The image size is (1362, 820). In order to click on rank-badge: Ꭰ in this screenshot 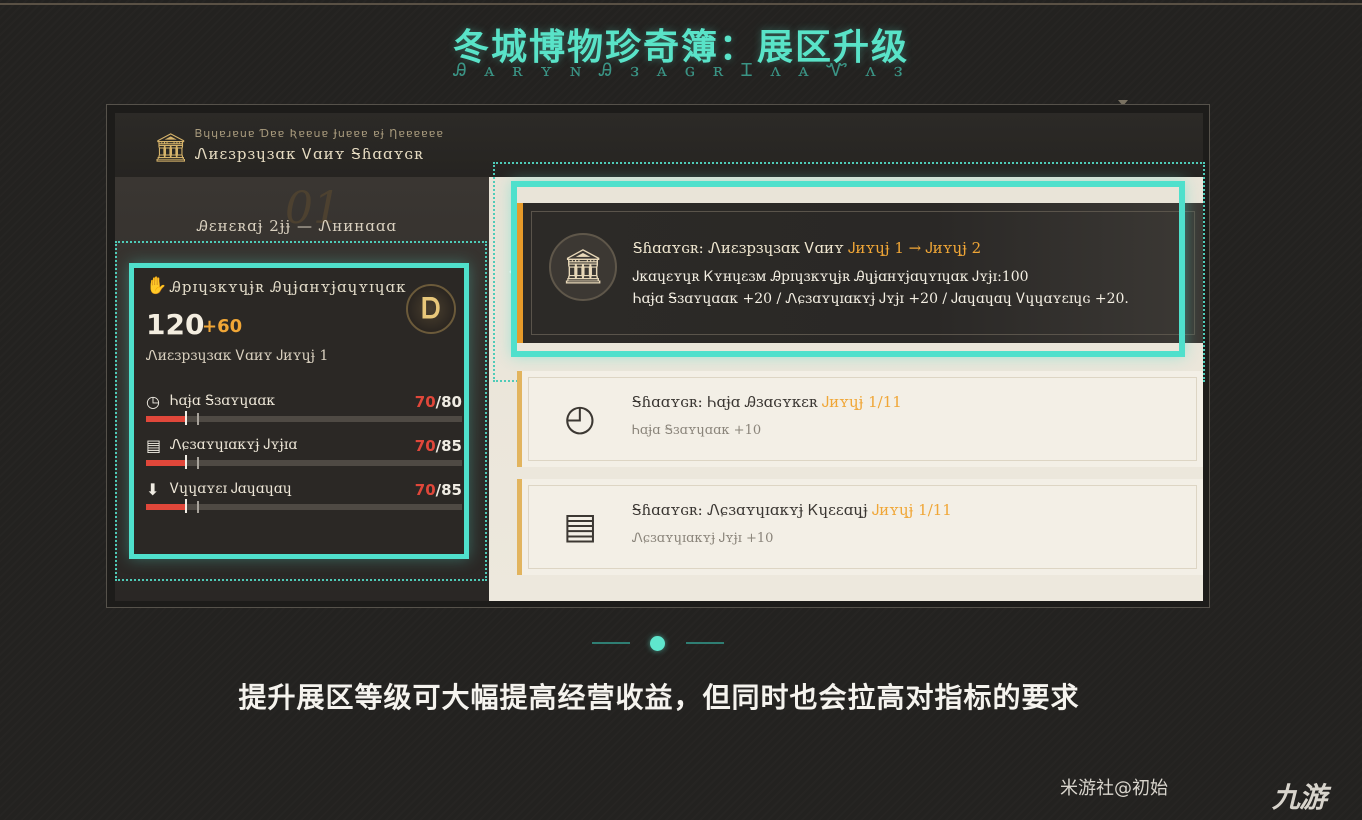, I will do `click(431, 309)`.